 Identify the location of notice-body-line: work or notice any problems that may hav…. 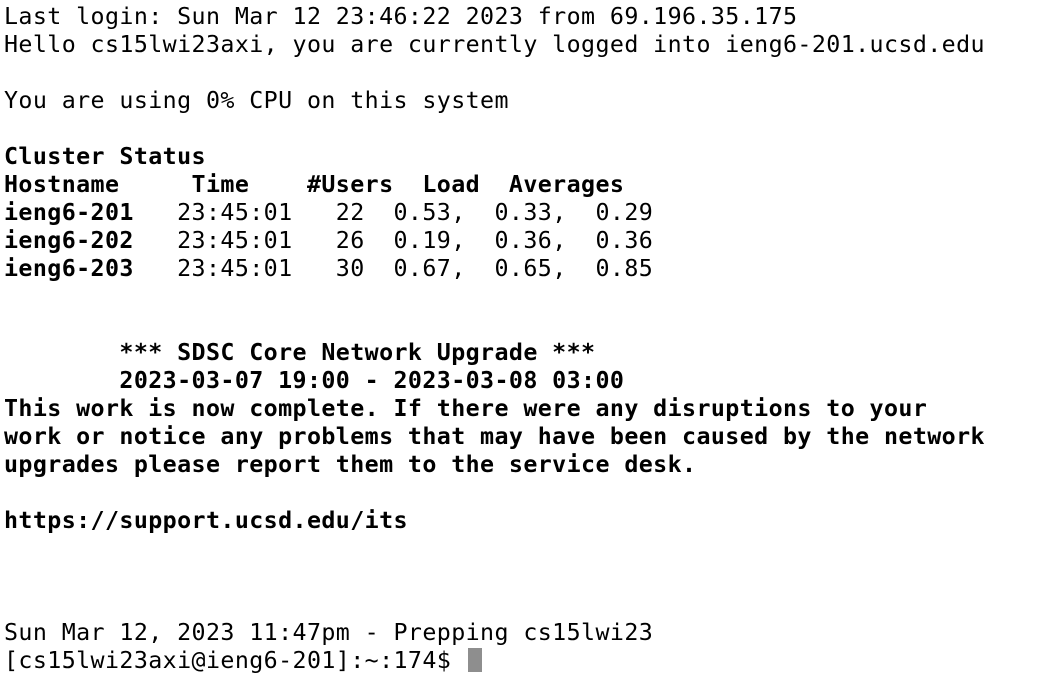
(494, 436).